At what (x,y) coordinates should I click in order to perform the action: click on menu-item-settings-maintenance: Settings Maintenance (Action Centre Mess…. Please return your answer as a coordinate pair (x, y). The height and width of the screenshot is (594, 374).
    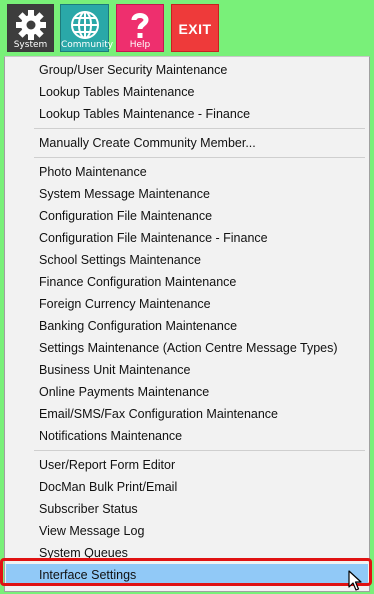
    Looking at the image, I should click on (187, 348).